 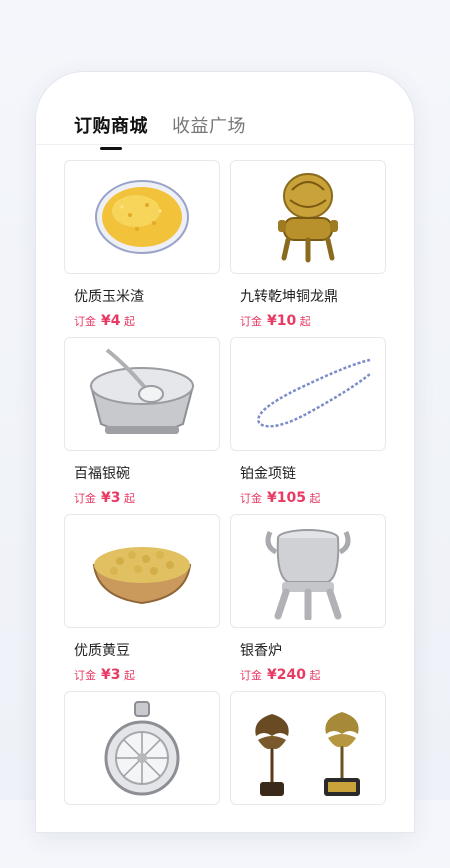 I want to click on product-card: 铂金项链 订金 ¥105 起, so click(x=308, y=425).